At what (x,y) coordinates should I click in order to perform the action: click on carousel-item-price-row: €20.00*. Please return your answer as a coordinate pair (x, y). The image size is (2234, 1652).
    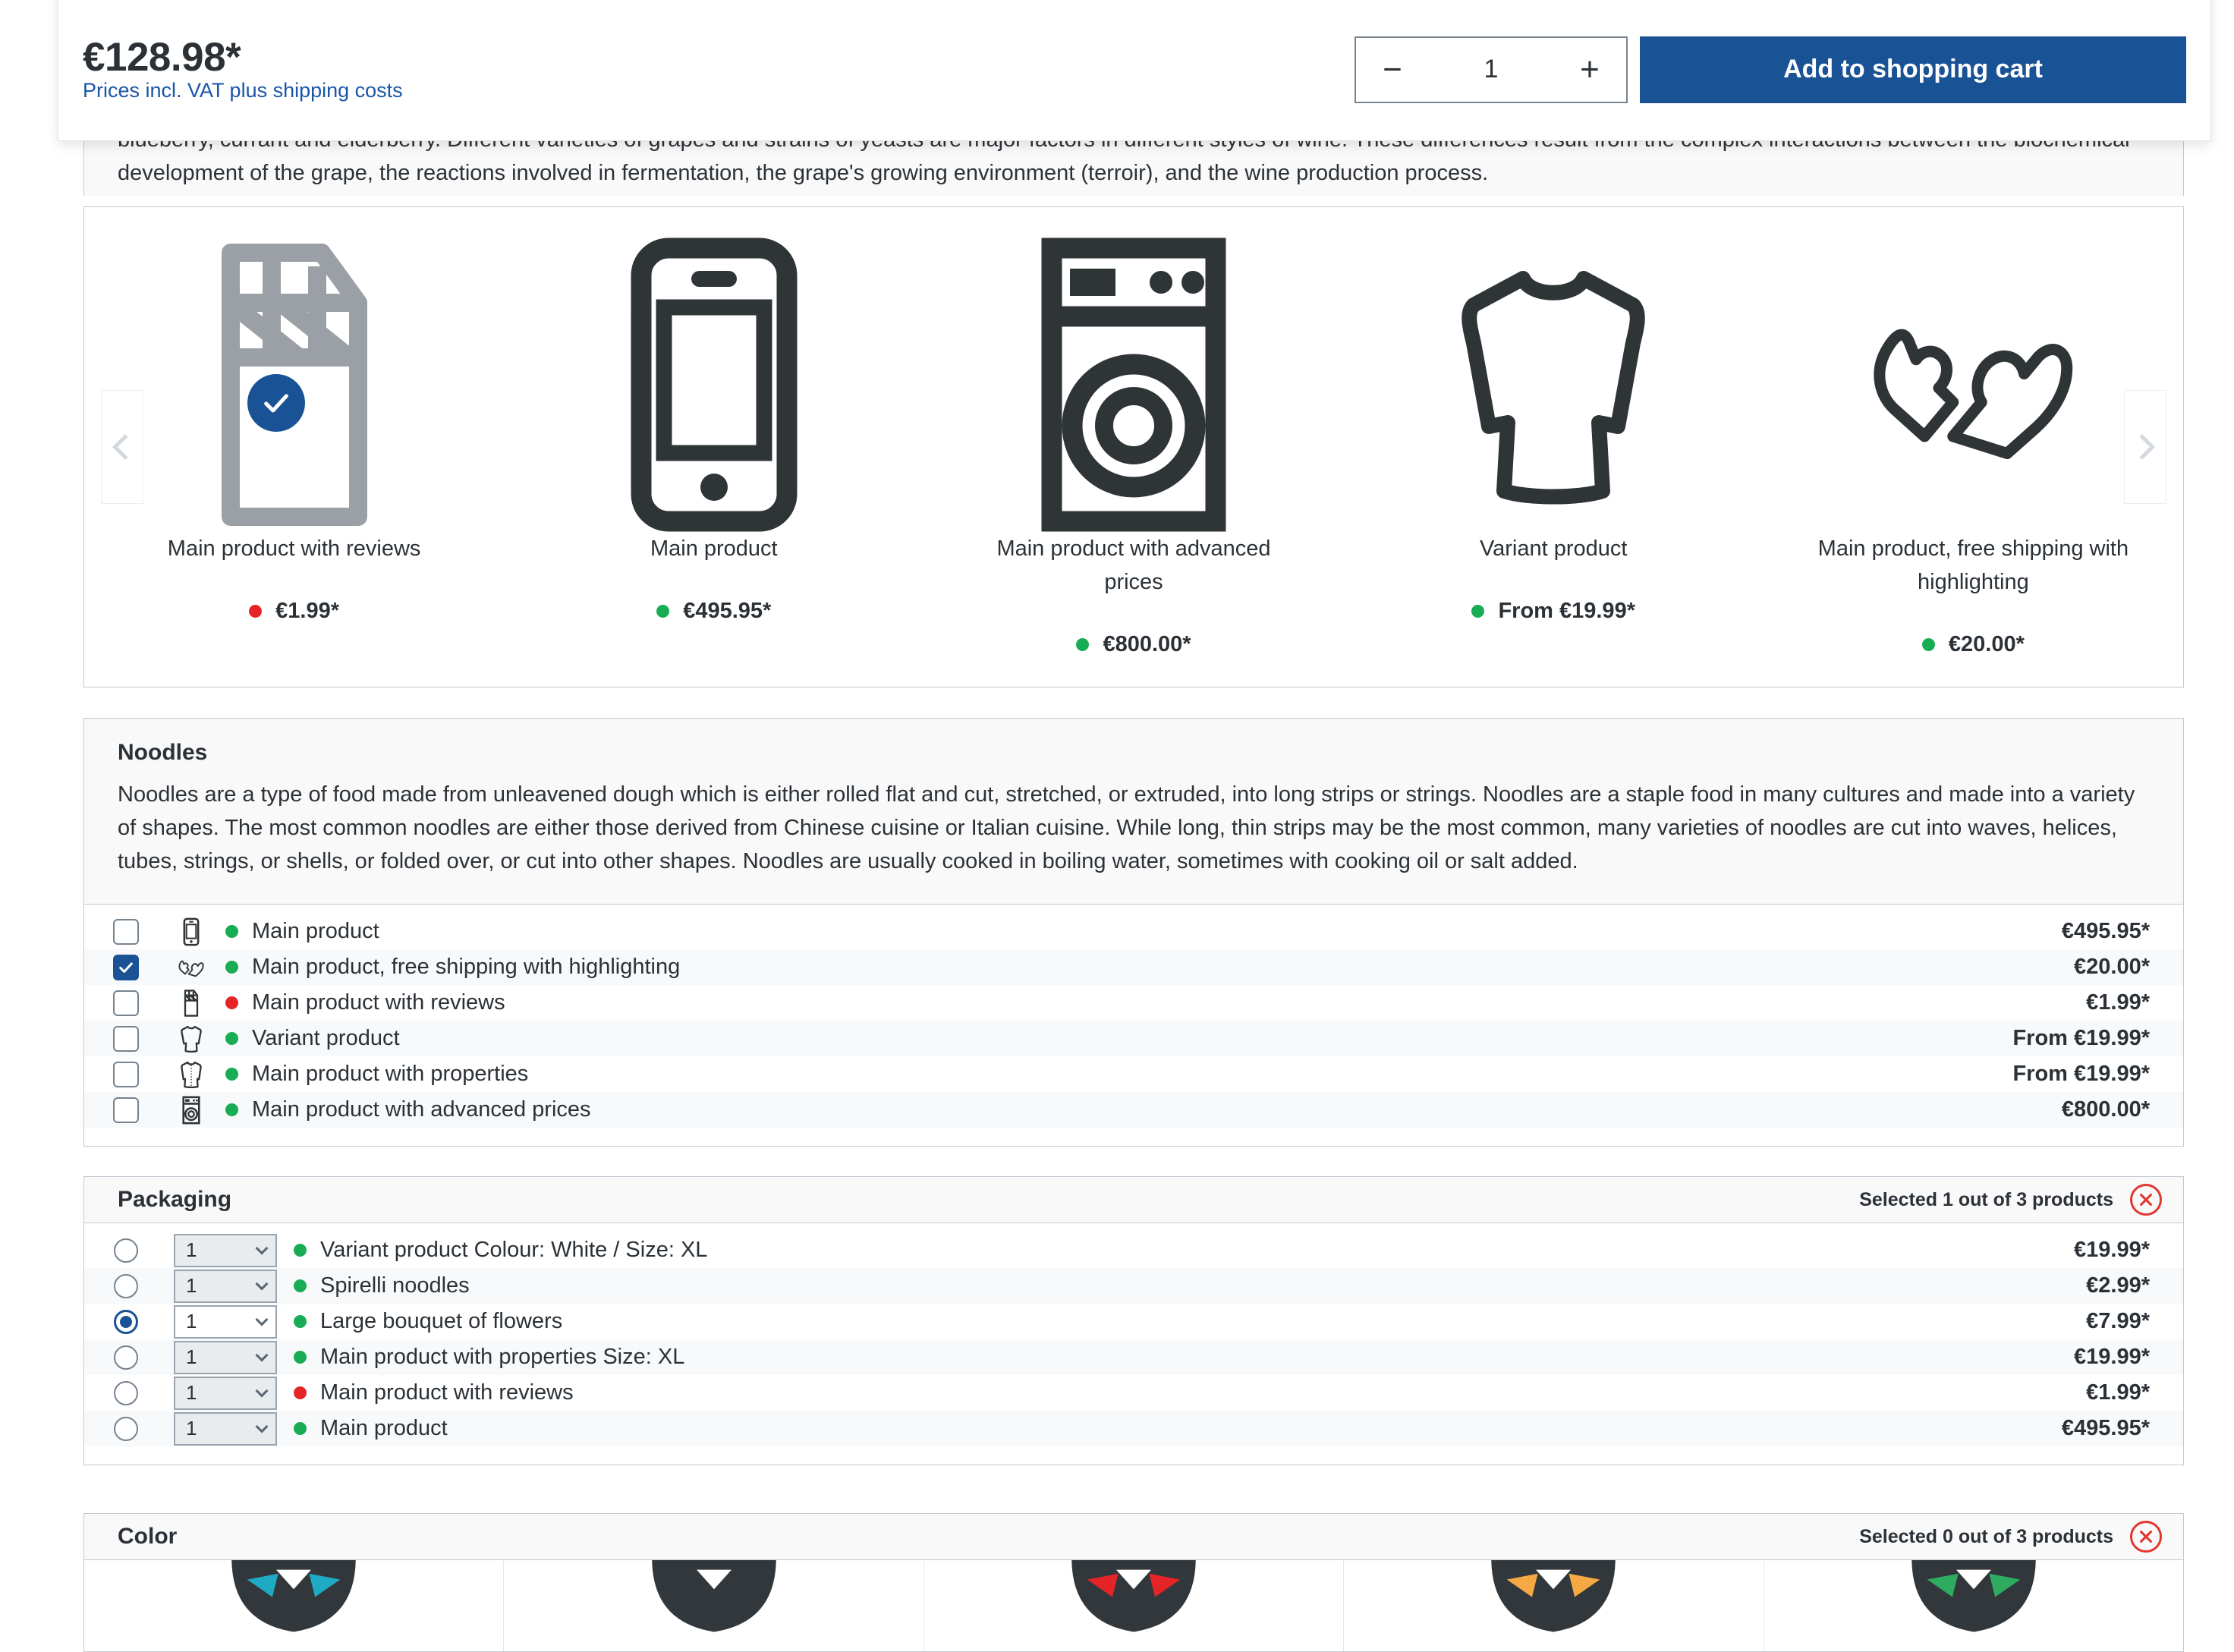
    Looking at the image, I should click on (1973, 644).